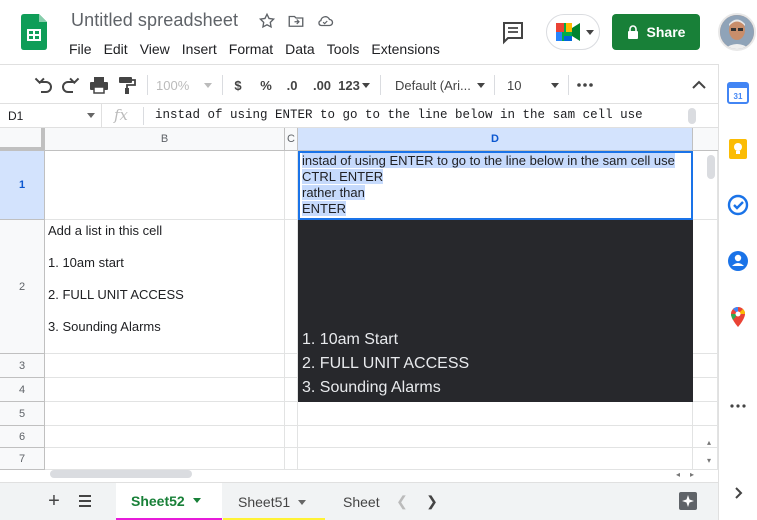 The image size is (757, 520). Describe the element at coordinates (199, 49) in the screenshot. I see `menu-insert: Insert` at that location.